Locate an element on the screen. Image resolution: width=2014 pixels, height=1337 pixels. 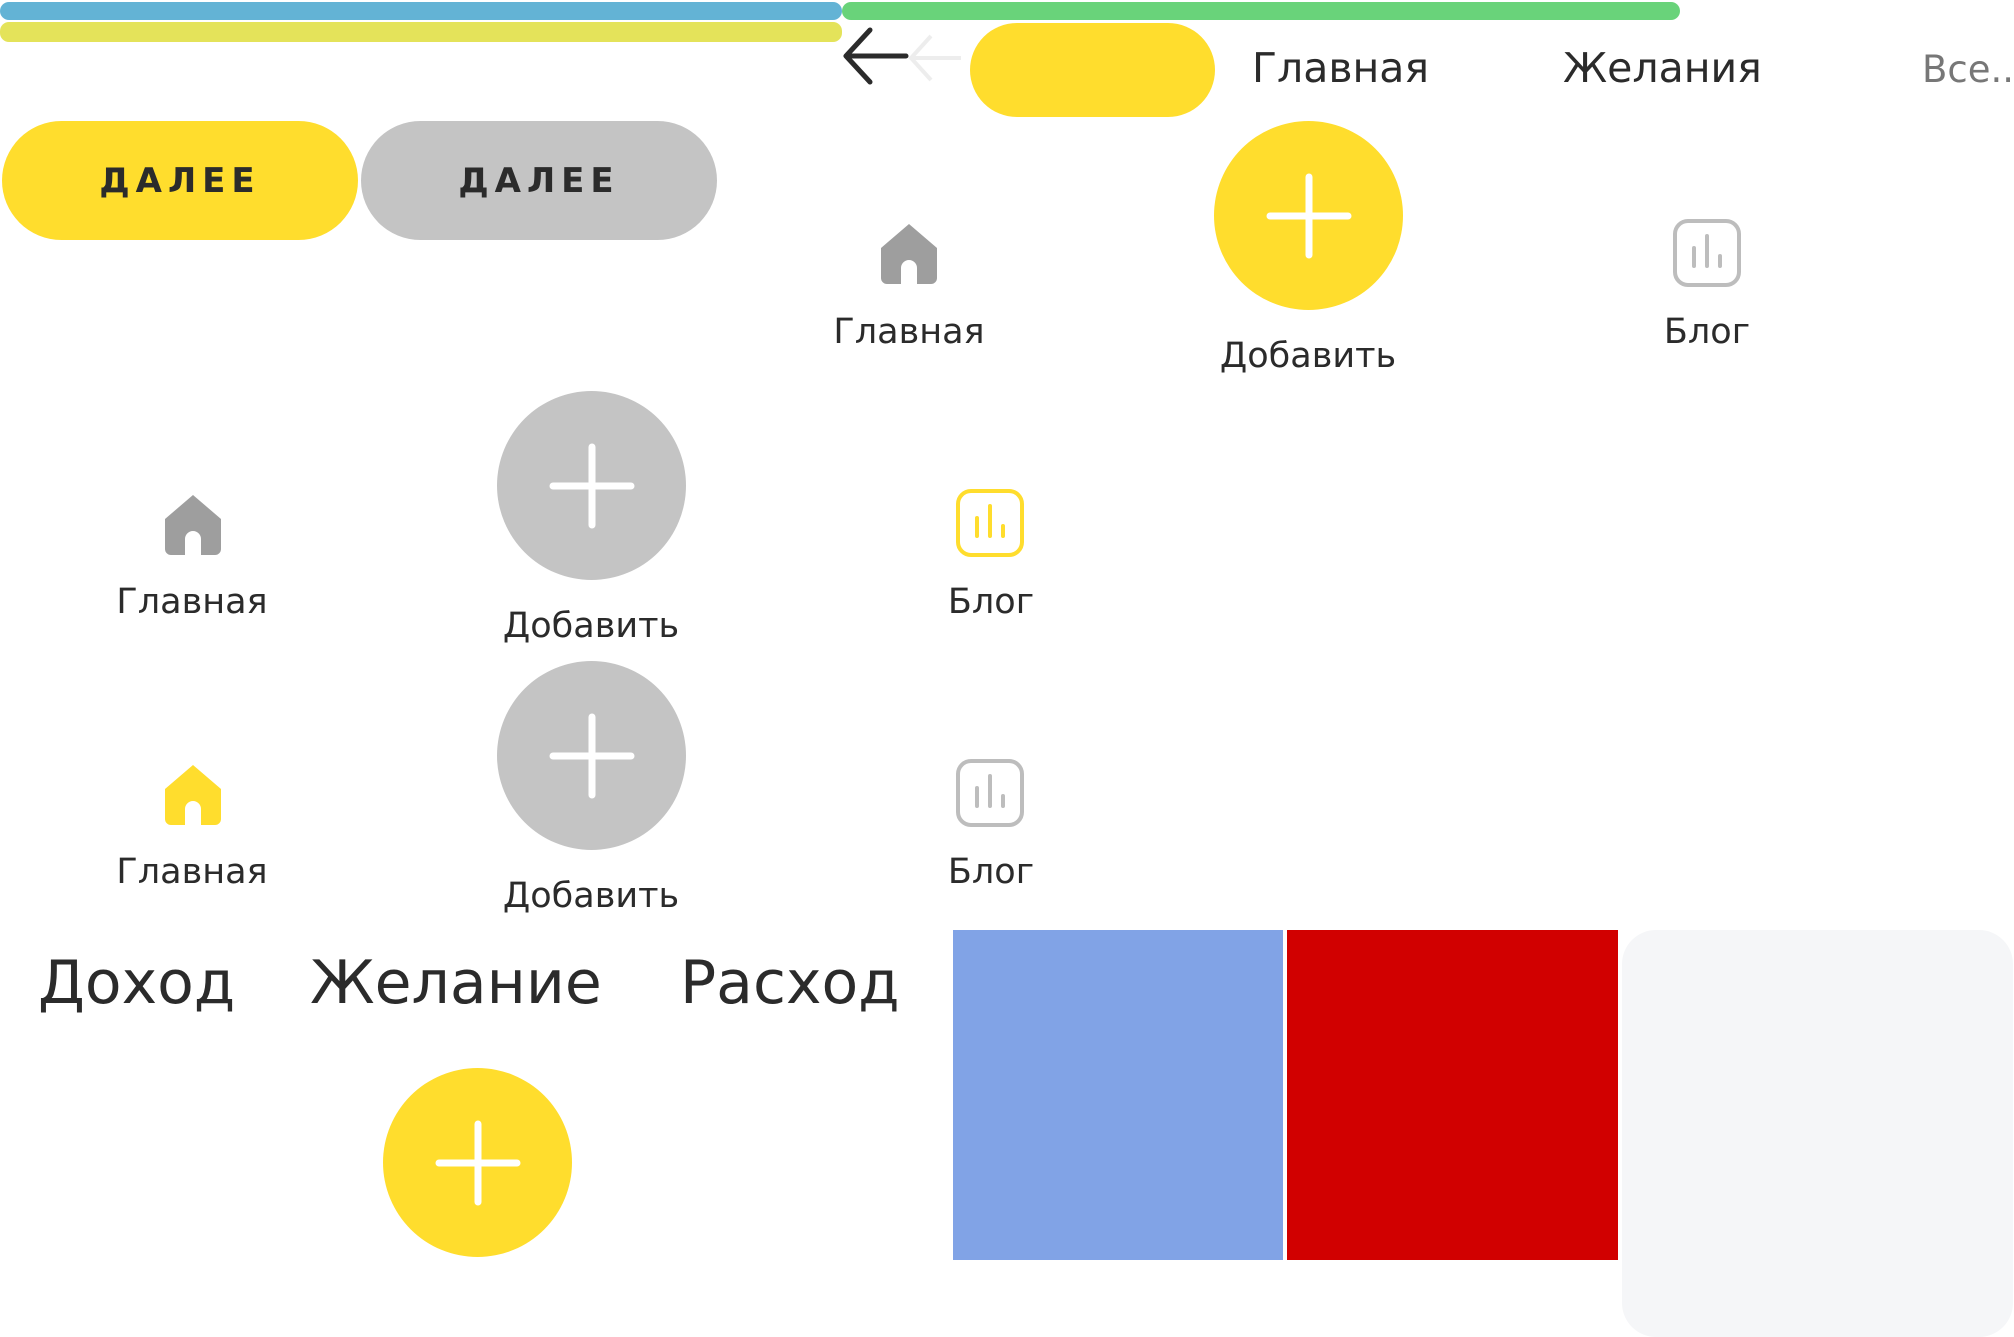
progress-bar-lime is located at coordinates (421, 32).